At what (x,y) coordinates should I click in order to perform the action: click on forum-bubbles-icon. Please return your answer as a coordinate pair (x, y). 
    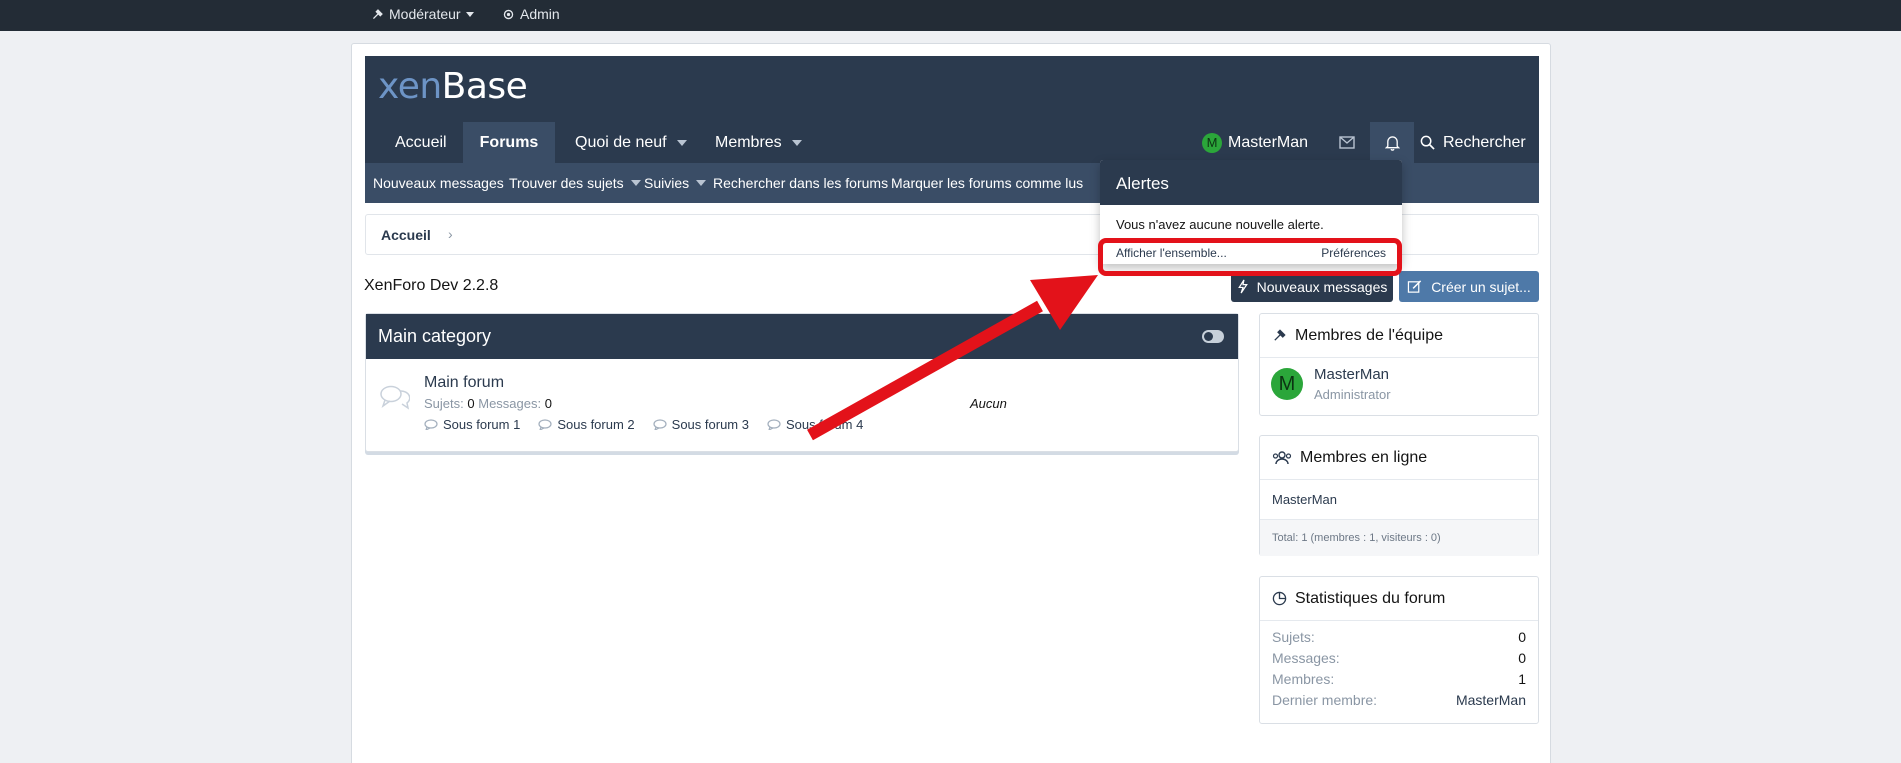
    Looking at the image, I should click on (395, 399).